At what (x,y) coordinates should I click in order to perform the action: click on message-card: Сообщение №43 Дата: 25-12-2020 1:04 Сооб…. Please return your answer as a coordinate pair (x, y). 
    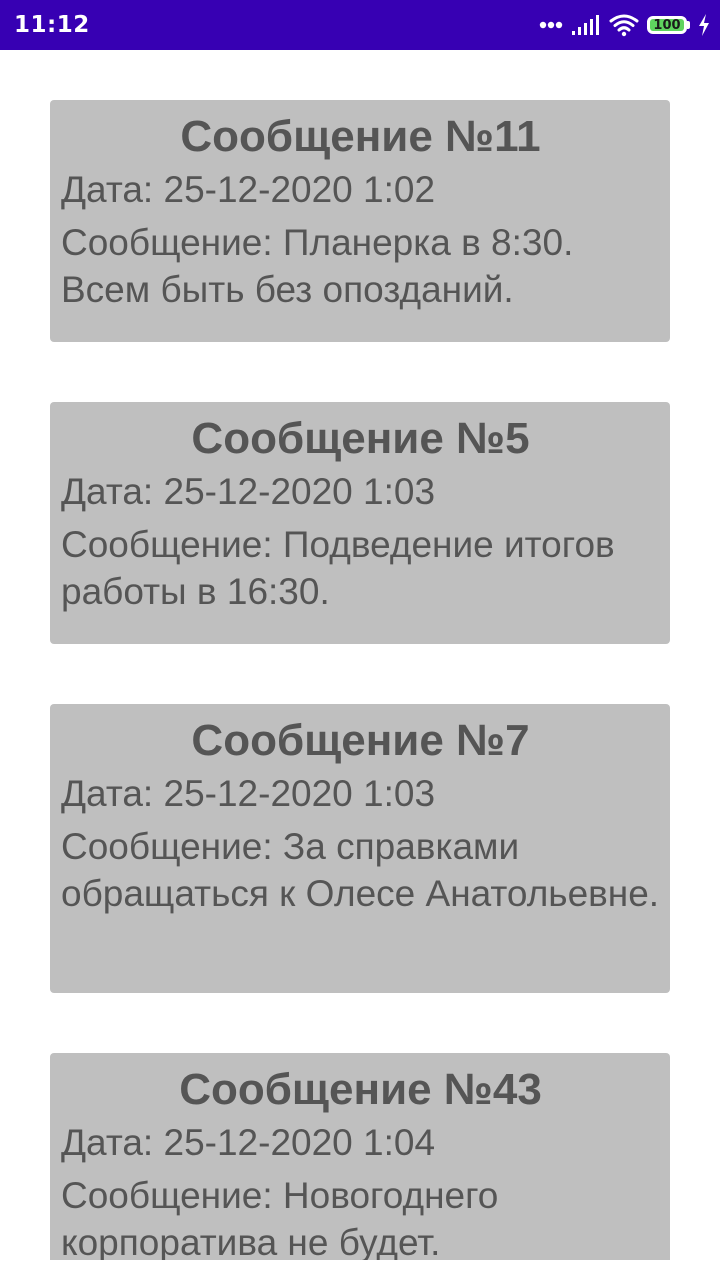
    Looking at the image, I should click on (360, 1156).